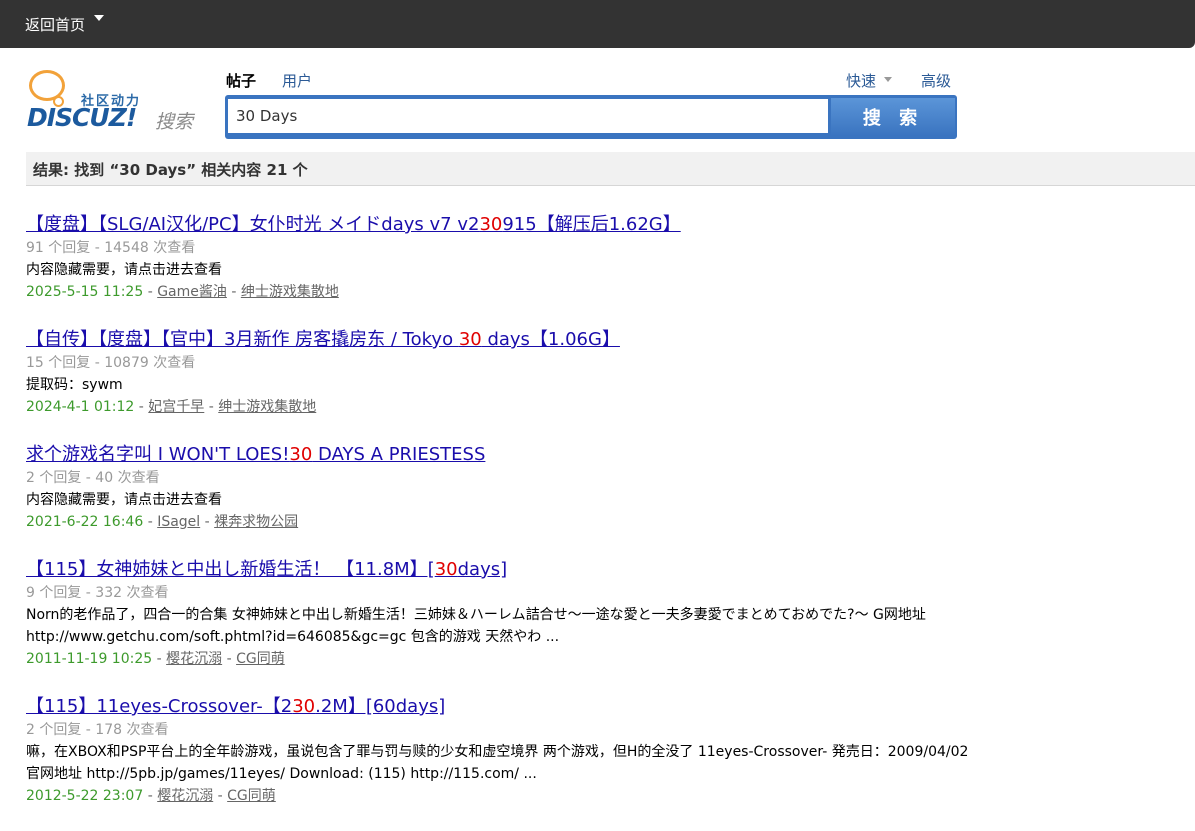 Image resolution: width=1195 pixels, height=831 pixels. I want to click on result-author-link: Game酱油, so click(192, 292).